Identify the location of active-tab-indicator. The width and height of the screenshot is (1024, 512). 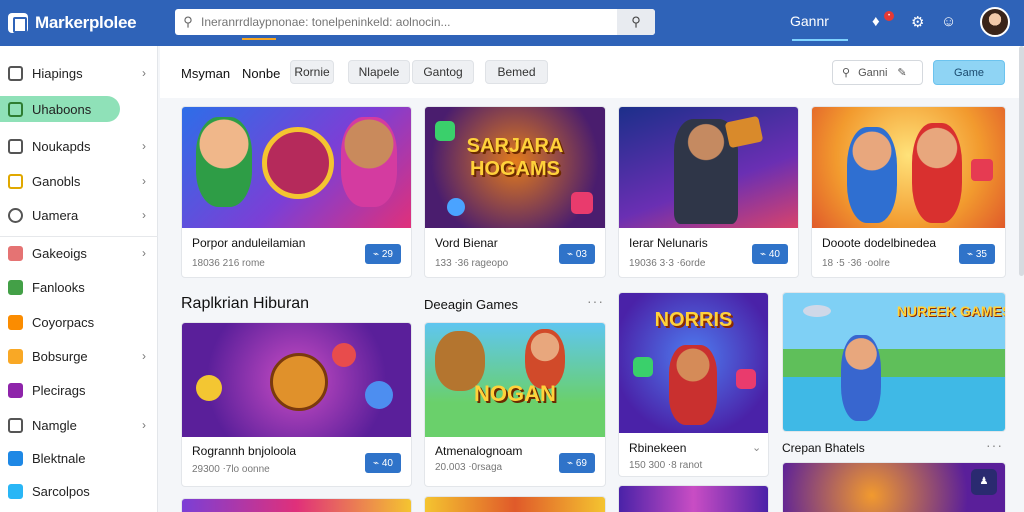
(820, 40).